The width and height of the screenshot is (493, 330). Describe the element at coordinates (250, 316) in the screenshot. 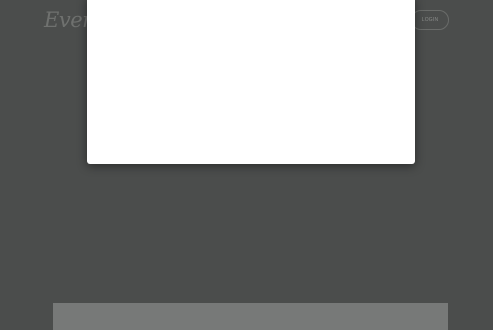

I see `content-panel` at that location.